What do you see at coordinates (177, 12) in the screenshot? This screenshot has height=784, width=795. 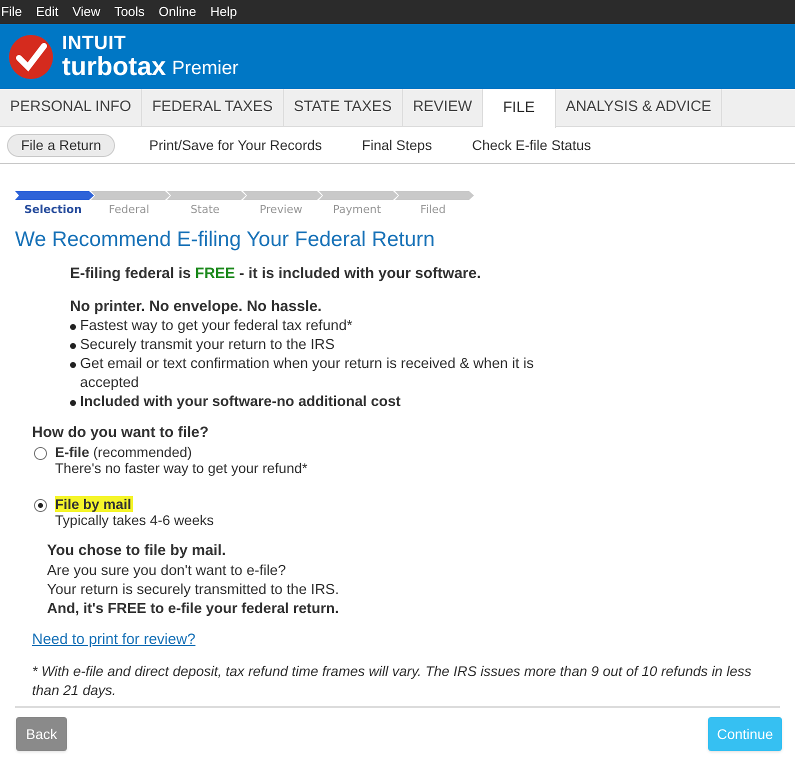 I see `menu-item: Online` at bounding box center [177, 12].